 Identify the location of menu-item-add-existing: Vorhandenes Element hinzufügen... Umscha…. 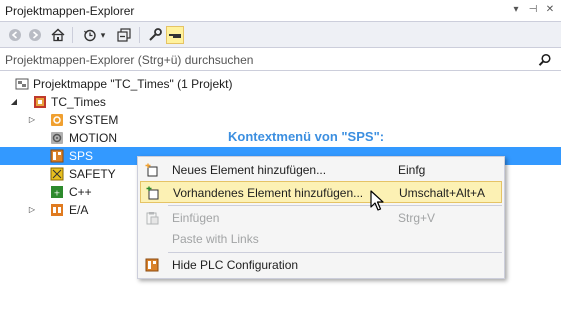
(321, 192).